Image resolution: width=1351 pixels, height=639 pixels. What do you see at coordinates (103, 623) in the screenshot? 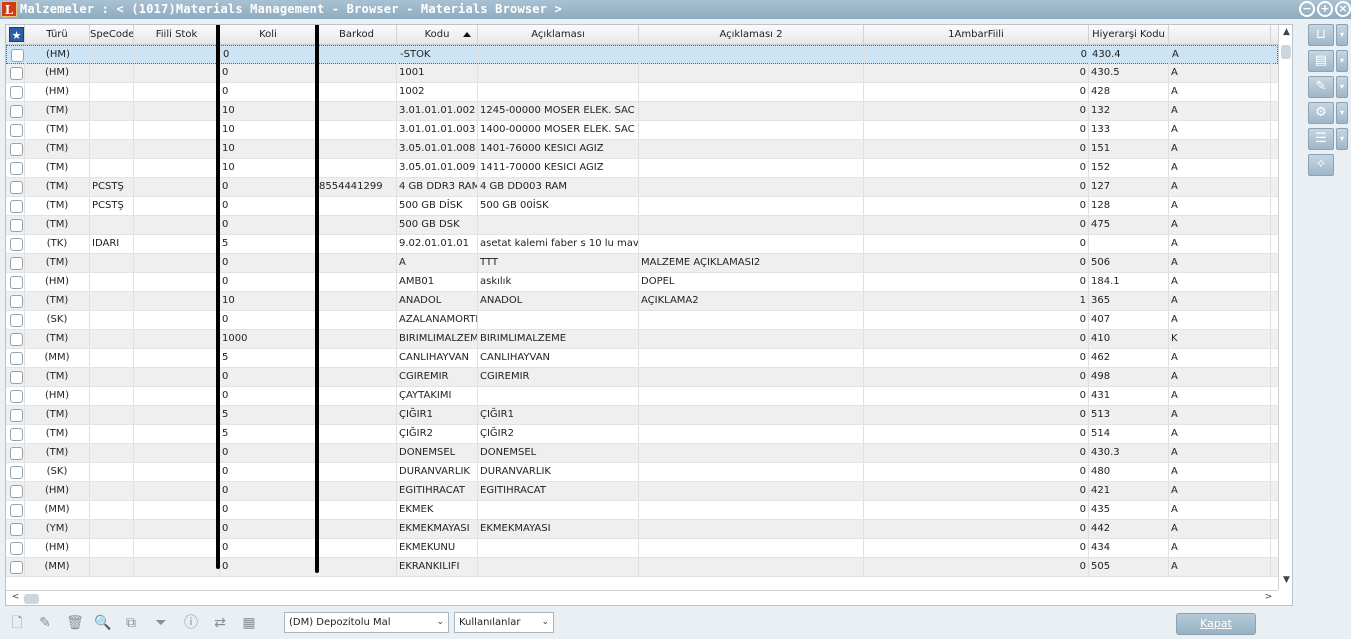
I see `examine-icon: 🔍` at bounding box center [103, 623].